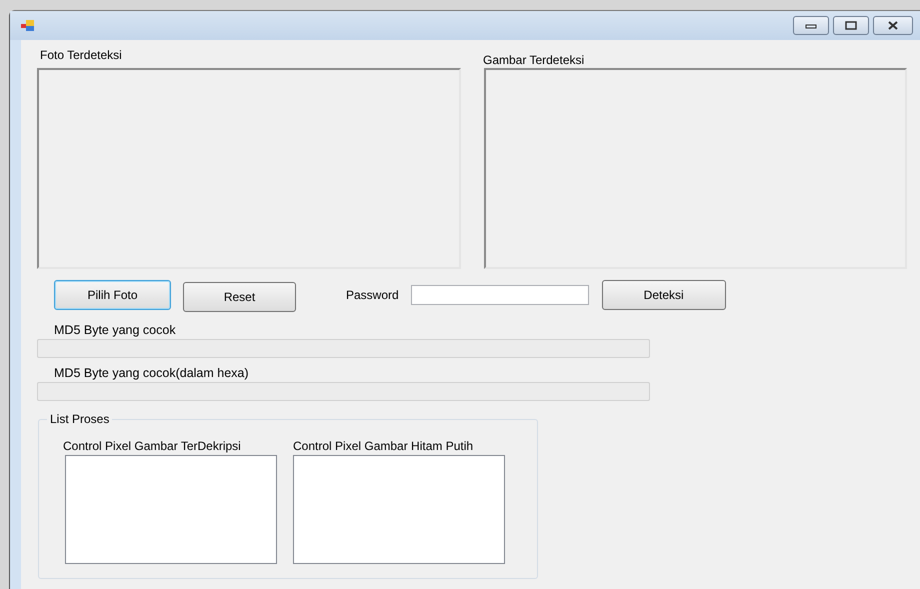 The image size is (920, 589). Describe the element at coordinates (28, 26) in the screenshot. I see `app-icon` at that location.